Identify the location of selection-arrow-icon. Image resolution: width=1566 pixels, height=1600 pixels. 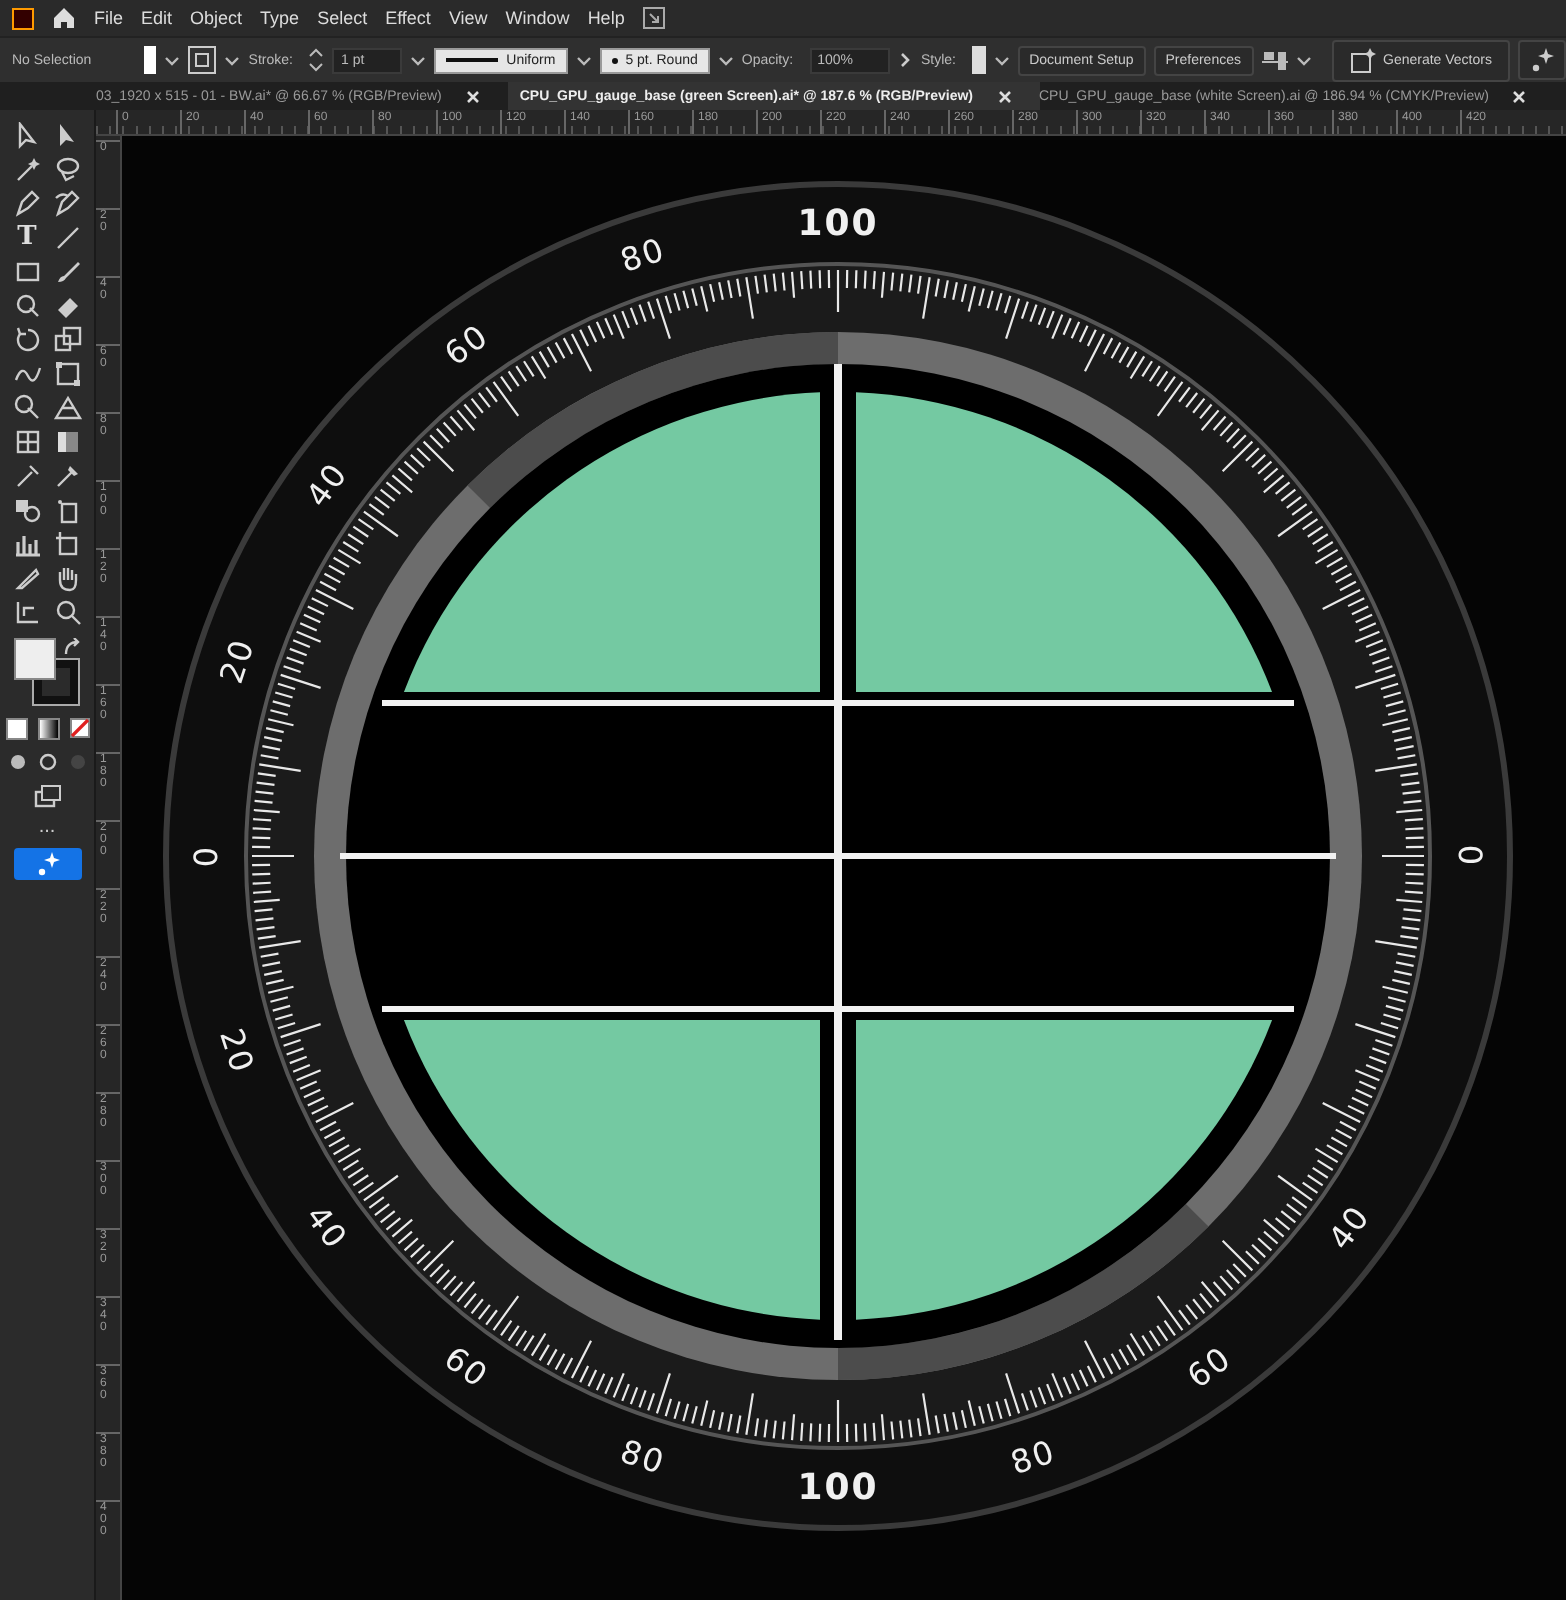
(27, 136).